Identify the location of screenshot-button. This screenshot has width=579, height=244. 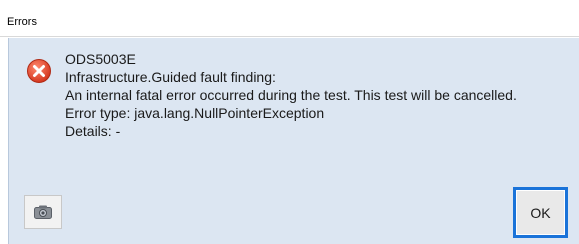
(43, 212).